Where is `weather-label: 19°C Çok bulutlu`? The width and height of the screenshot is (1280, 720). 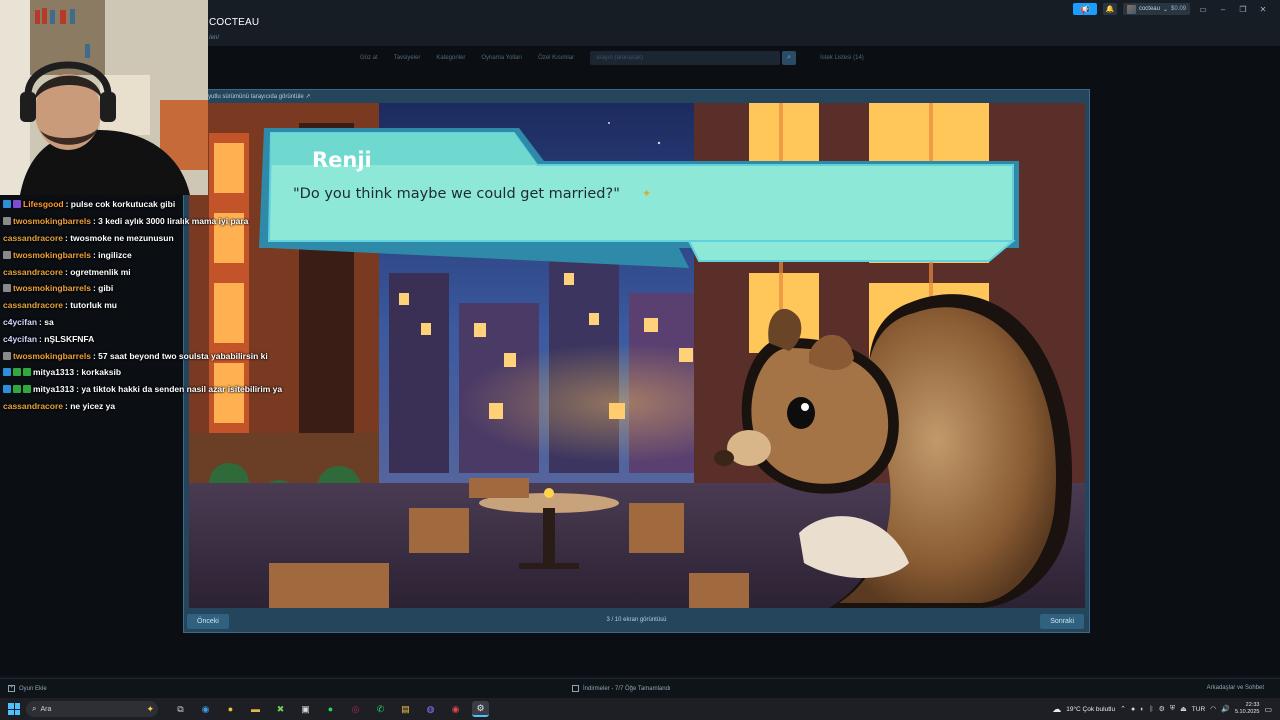
weather-label: 19°C Çok bulutlu is located at coordinates (1090, 709).